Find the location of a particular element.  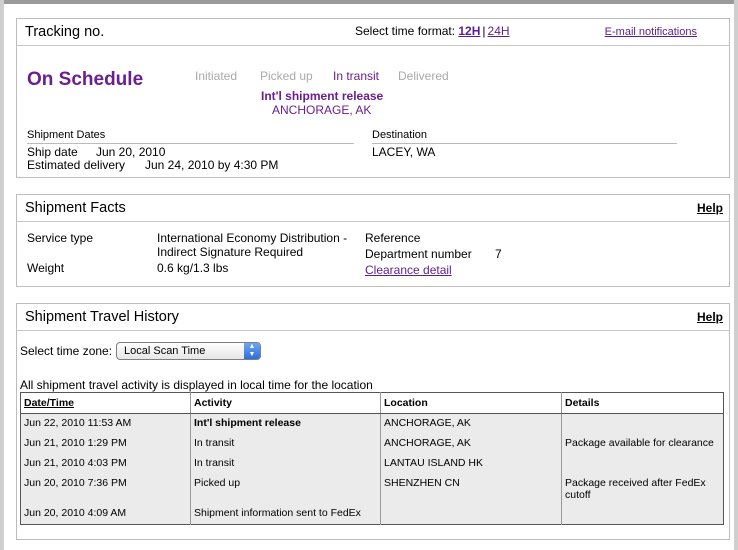

department-number-label: Department number is located at coordinates (418, 254).